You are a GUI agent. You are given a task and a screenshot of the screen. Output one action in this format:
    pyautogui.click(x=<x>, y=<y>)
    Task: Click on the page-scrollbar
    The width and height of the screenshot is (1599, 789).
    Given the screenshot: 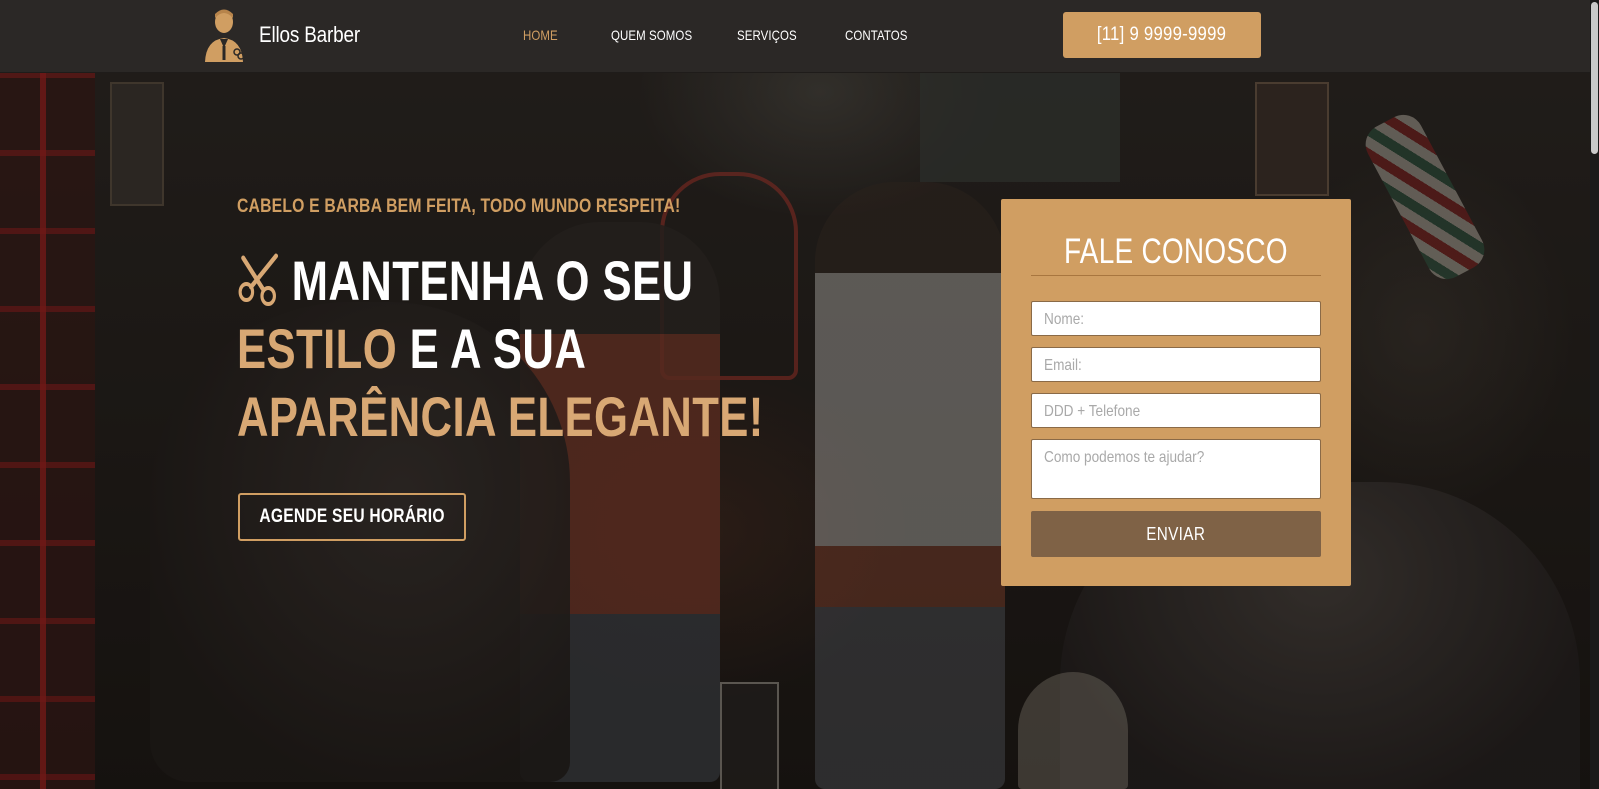 What is the action you would take?
    pyautogui.click(x=1594, y=394)
    